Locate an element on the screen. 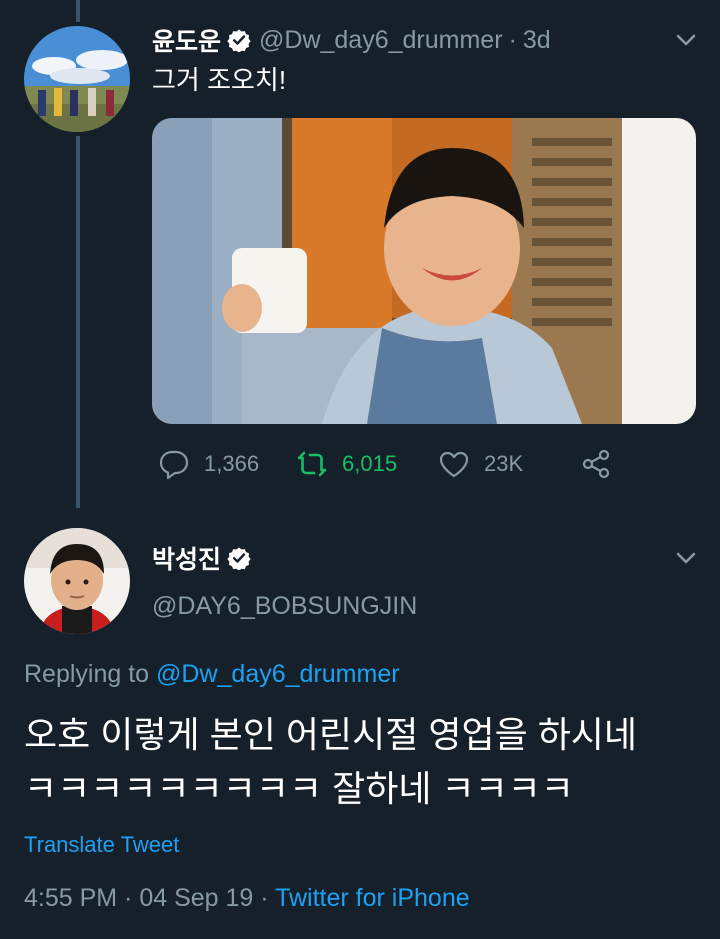 The width and height of the screenshot is (720, 939). retweet-icon is located at coordinates (312, 464).